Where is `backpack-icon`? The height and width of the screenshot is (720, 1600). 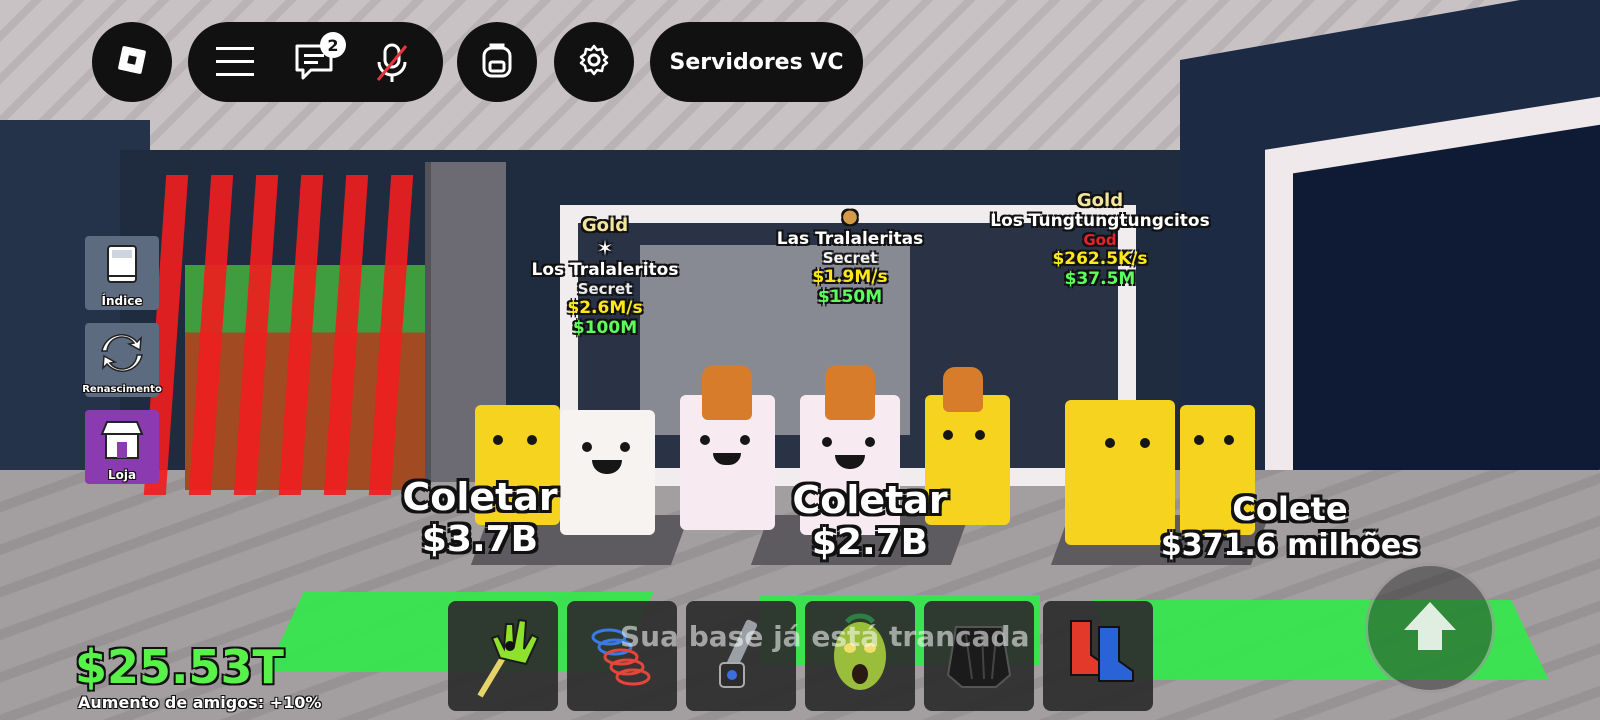
backpack-icon is located at coordinates (497, 62).